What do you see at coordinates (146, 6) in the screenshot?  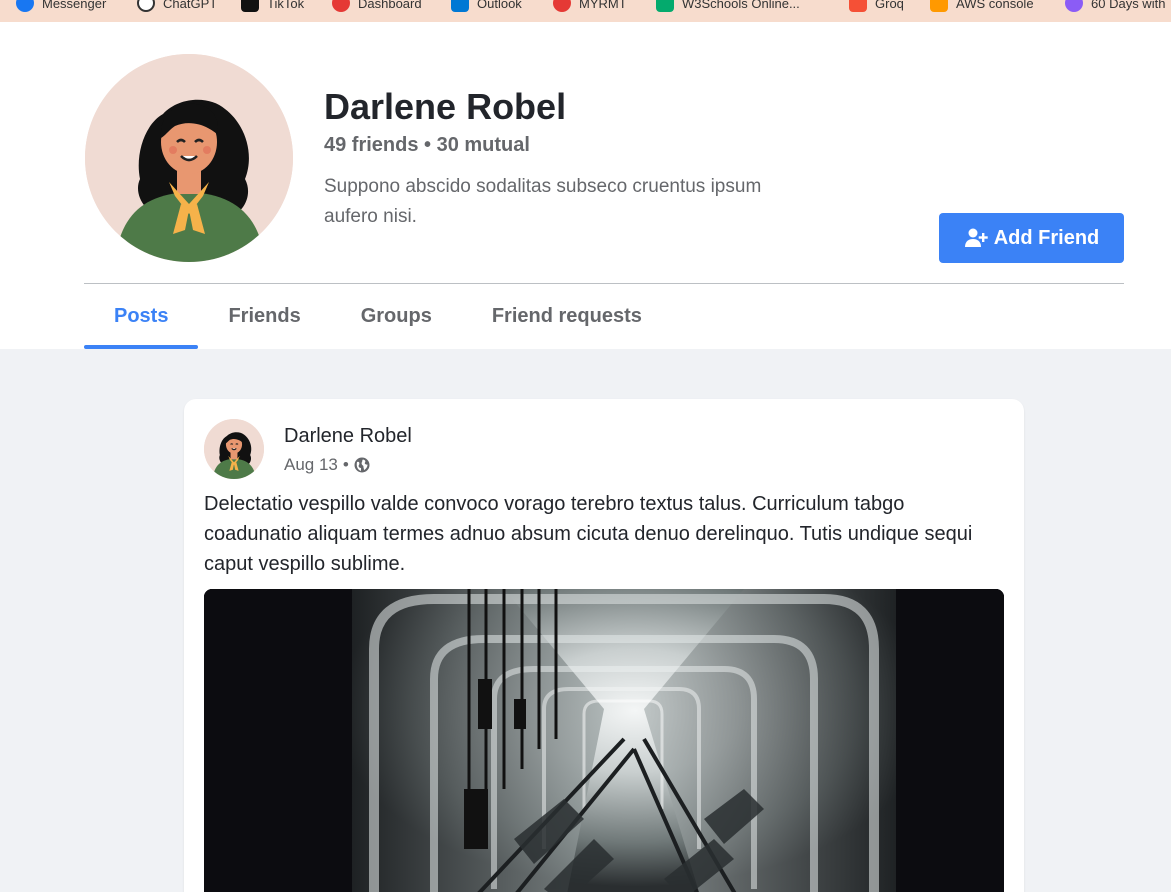 I see `chatgpt-icon` at bounding box center [146, 6].